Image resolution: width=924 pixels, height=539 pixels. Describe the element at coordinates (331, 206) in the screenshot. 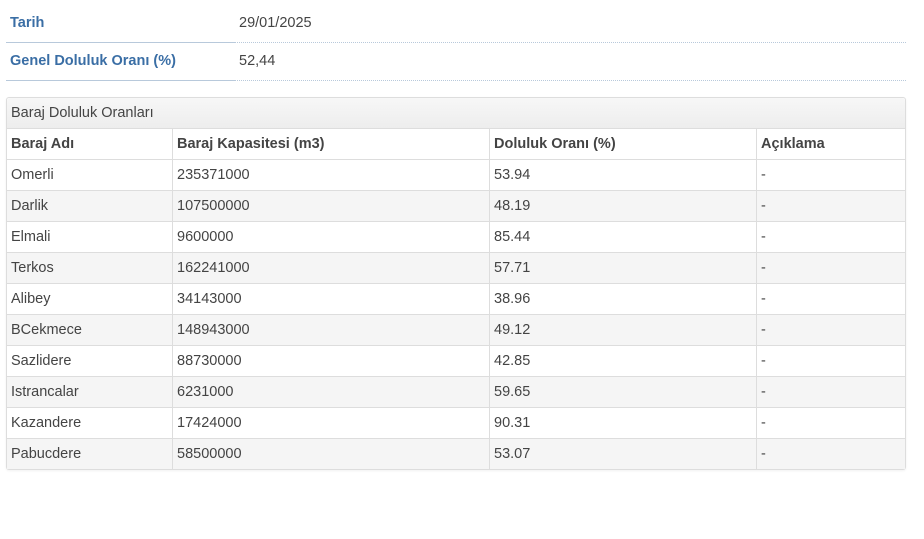

I see `capacity-cell: 107500000` at that location.